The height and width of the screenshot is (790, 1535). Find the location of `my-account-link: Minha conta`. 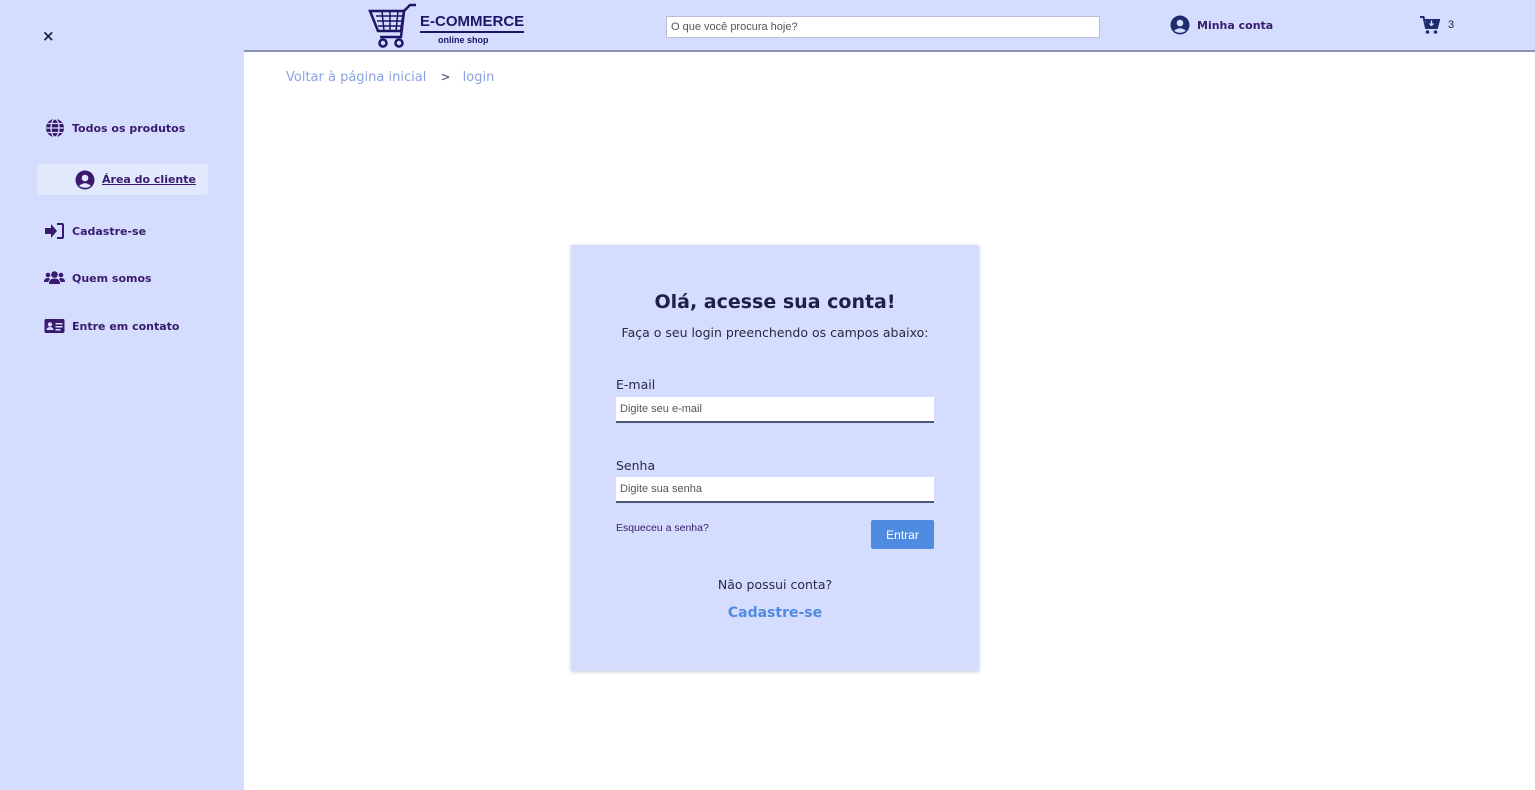

my-account-link: Minha conta is located at coordinates (1221, 25).